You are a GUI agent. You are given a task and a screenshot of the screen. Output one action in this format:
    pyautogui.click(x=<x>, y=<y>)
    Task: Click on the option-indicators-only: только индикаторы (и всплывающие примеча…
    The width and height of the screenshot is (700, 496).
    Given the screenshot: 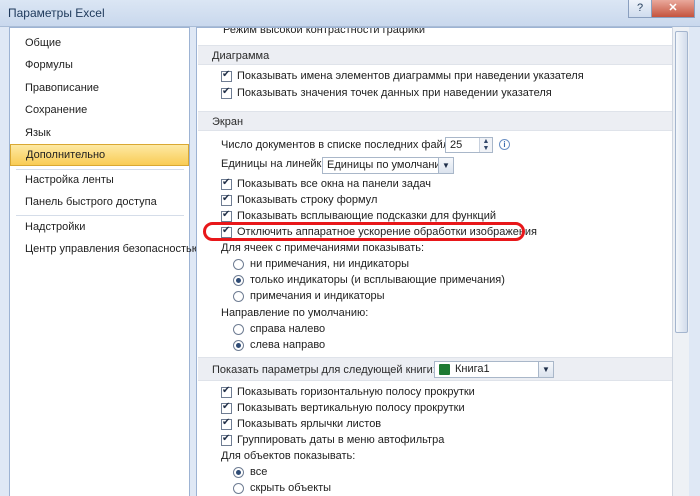 What is the action you would take?
    pyautogui.click(x=432, y=282)
    